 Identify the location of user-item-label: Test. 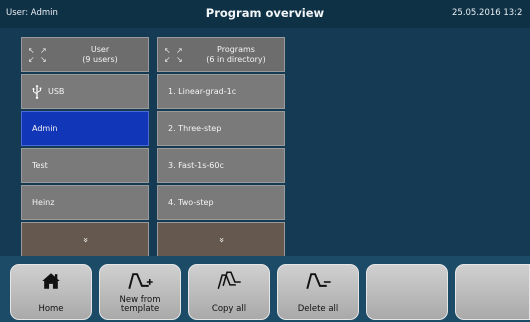
(40, 165).